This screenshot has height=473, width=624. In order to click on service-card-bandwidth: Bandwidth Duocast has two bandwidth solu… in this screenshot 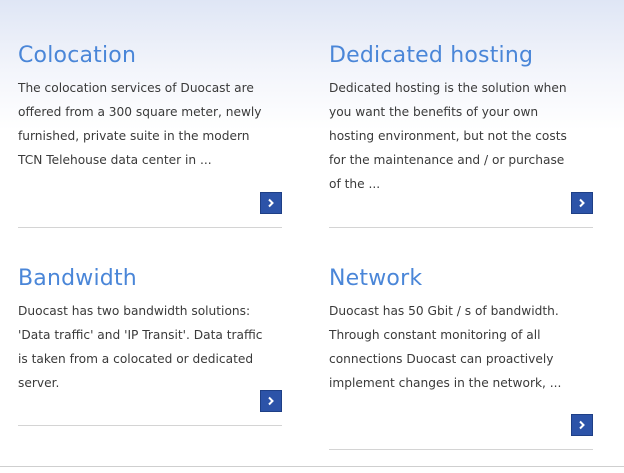, I will do `click(150, 346)`.